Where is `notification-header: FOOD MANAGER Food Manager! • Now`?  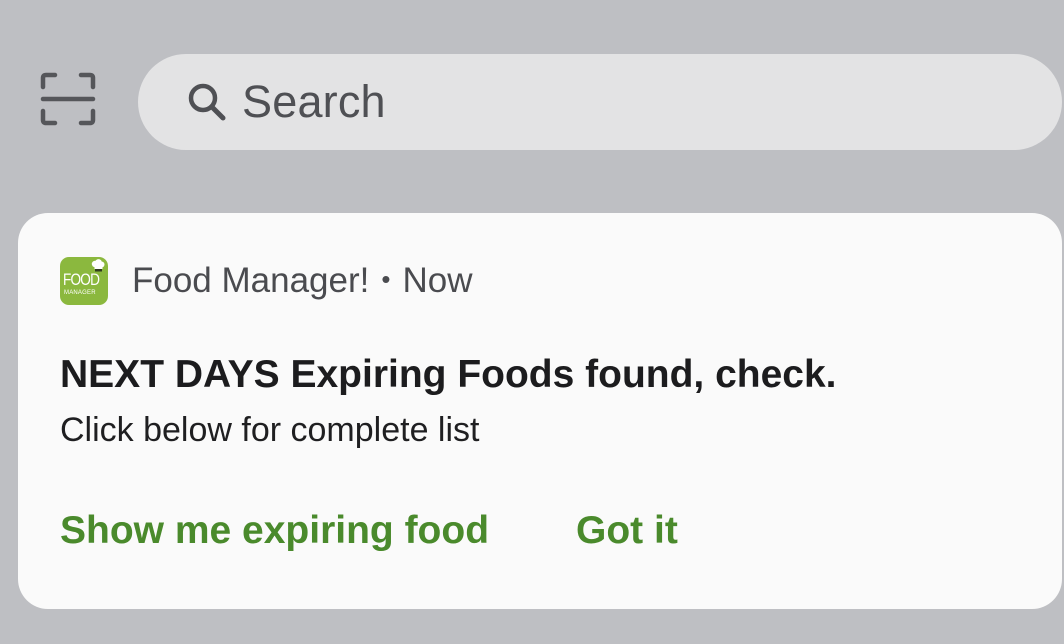
notification-header: FOOD MANAGER Food Manager! • Now is located at coordinates (266, 281).